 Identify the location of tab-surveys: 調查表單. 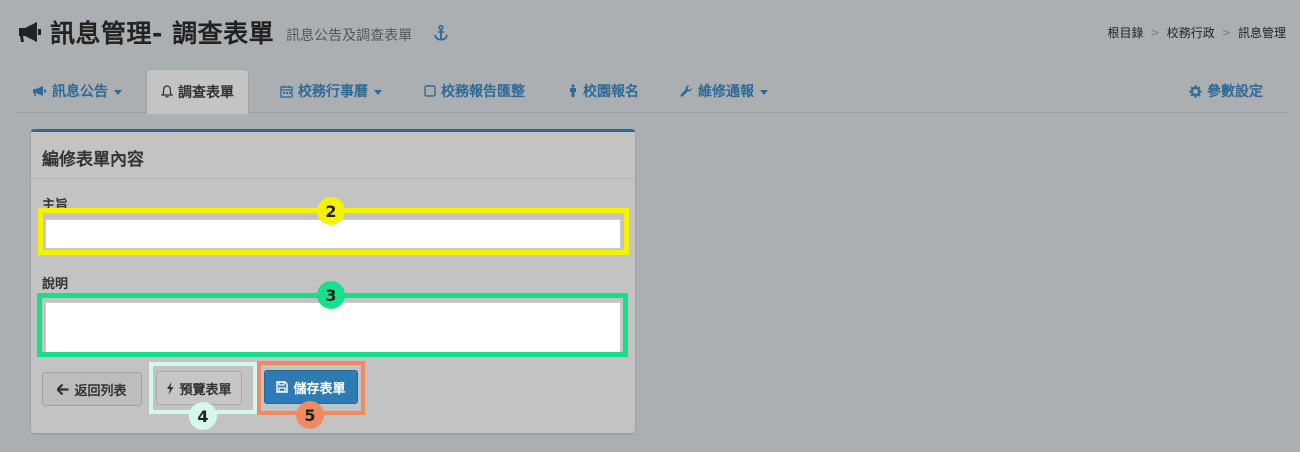
(197, 91).